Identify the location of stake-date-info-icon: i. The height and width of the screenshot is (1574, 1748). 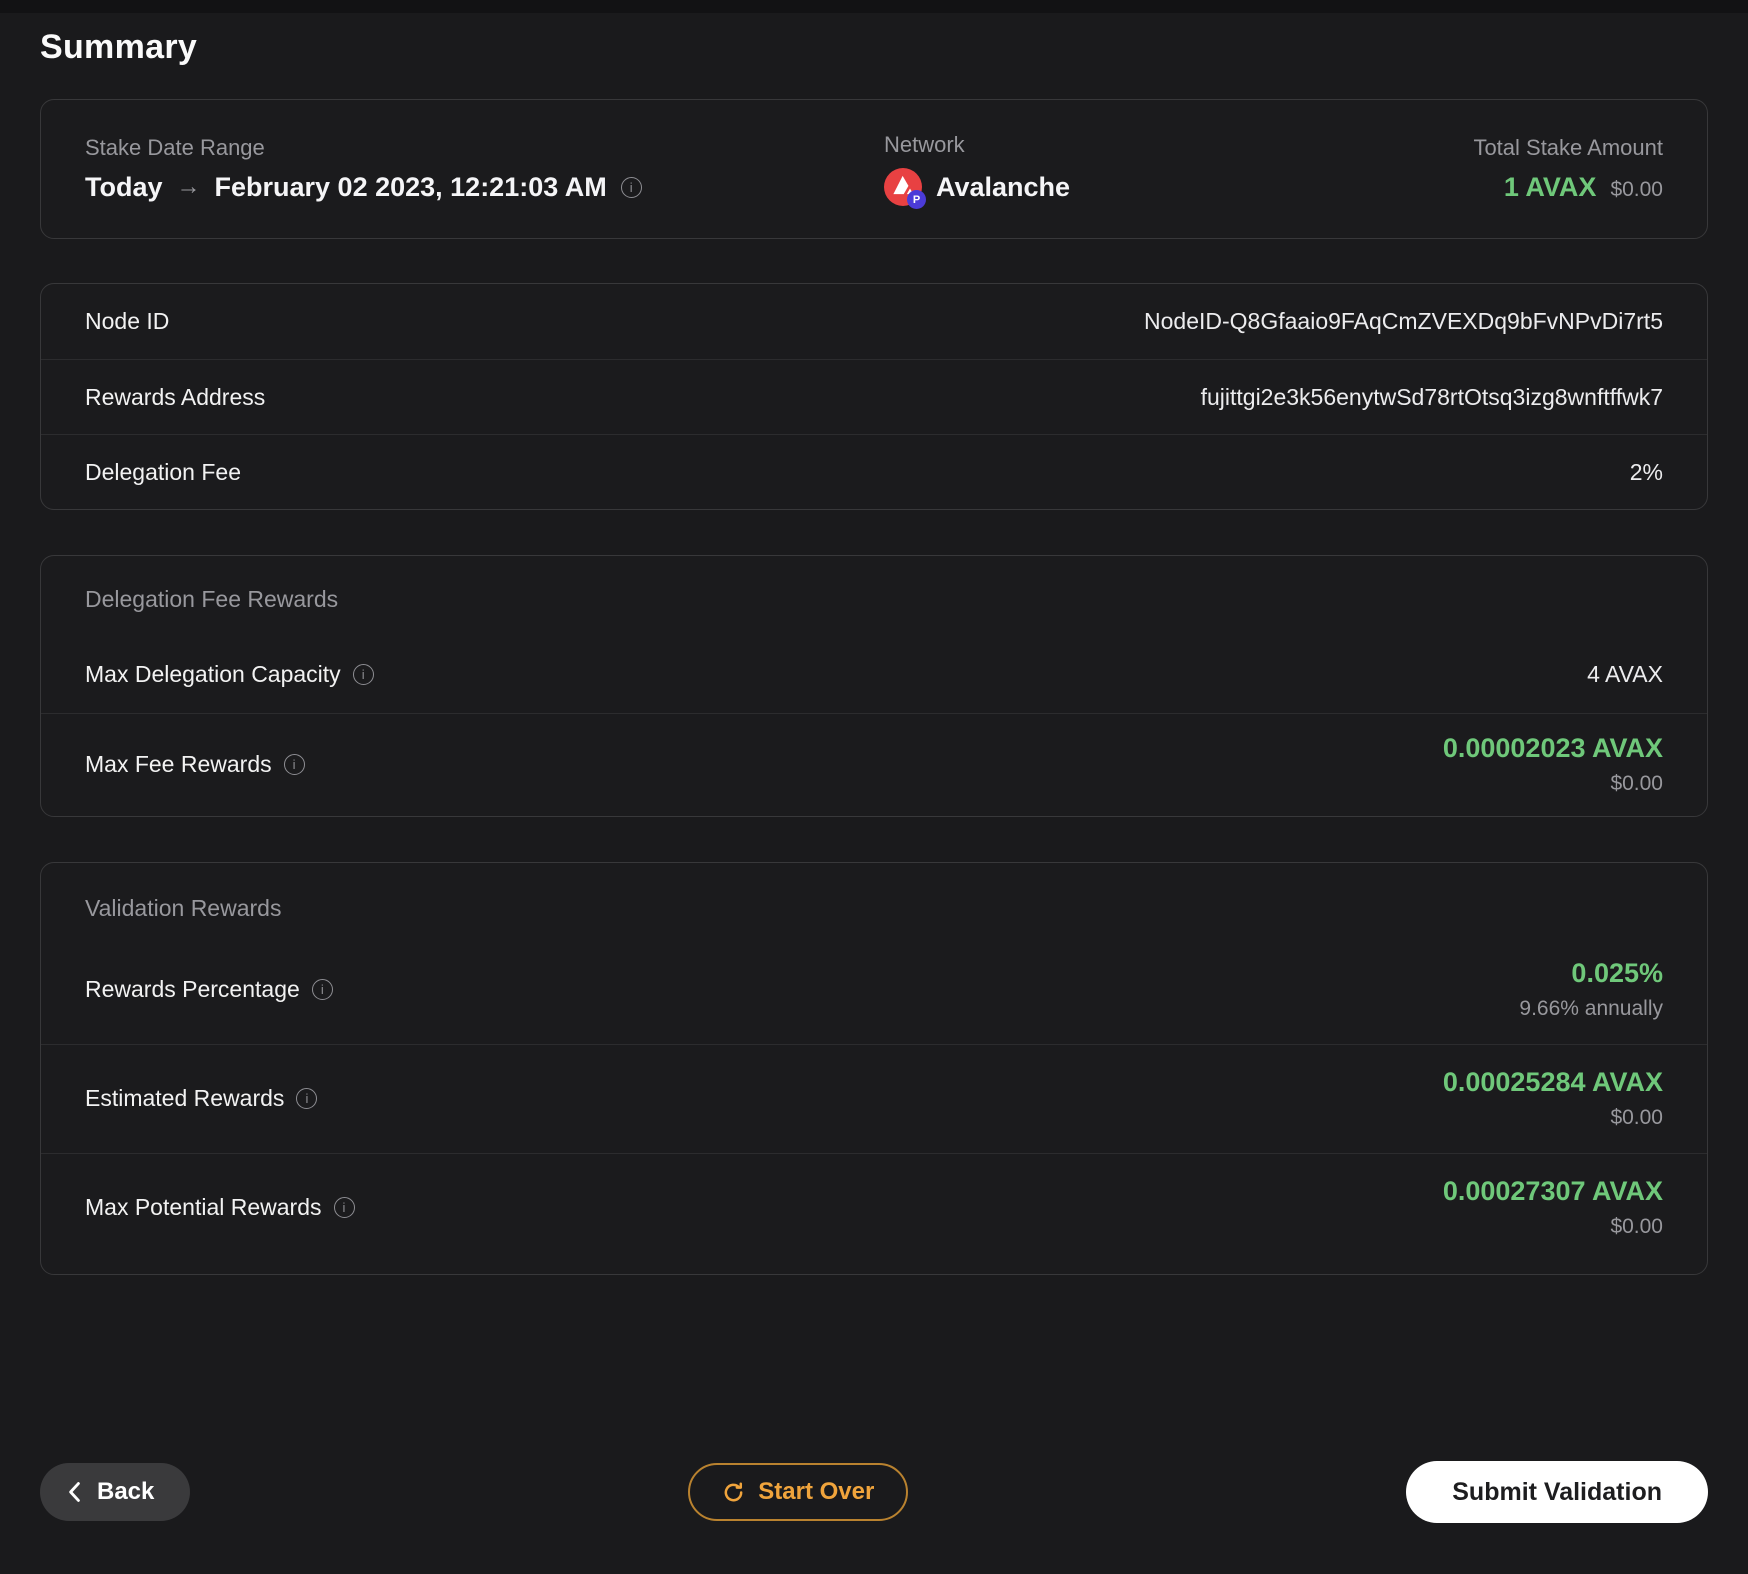
(631, 187).